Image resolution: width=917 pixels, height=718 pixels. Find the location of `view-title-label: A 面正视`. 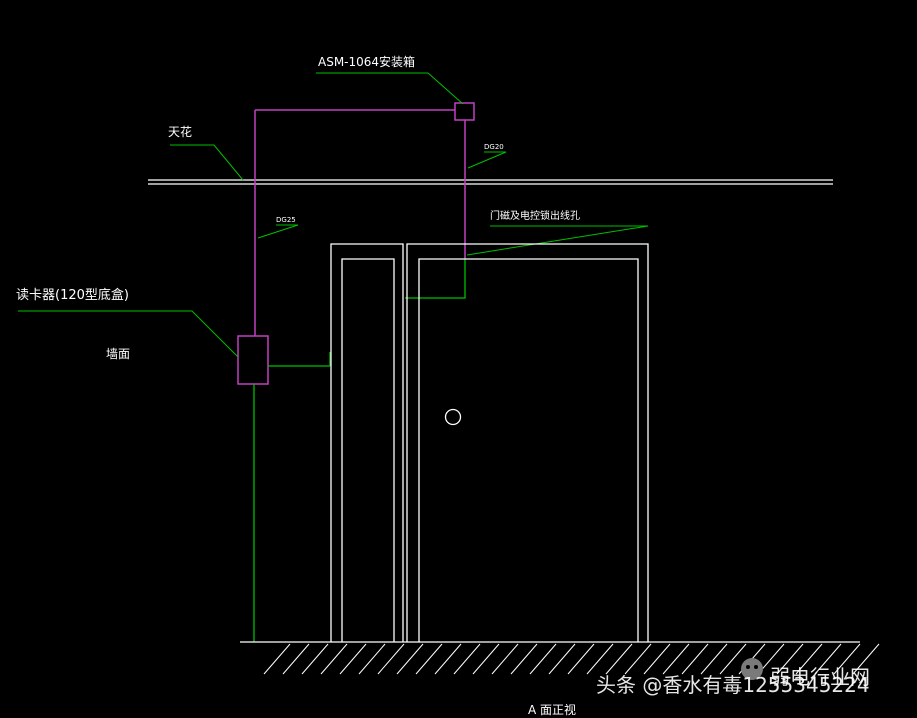

view-title-label: A 面正视 is located at coordinates (552, 709).